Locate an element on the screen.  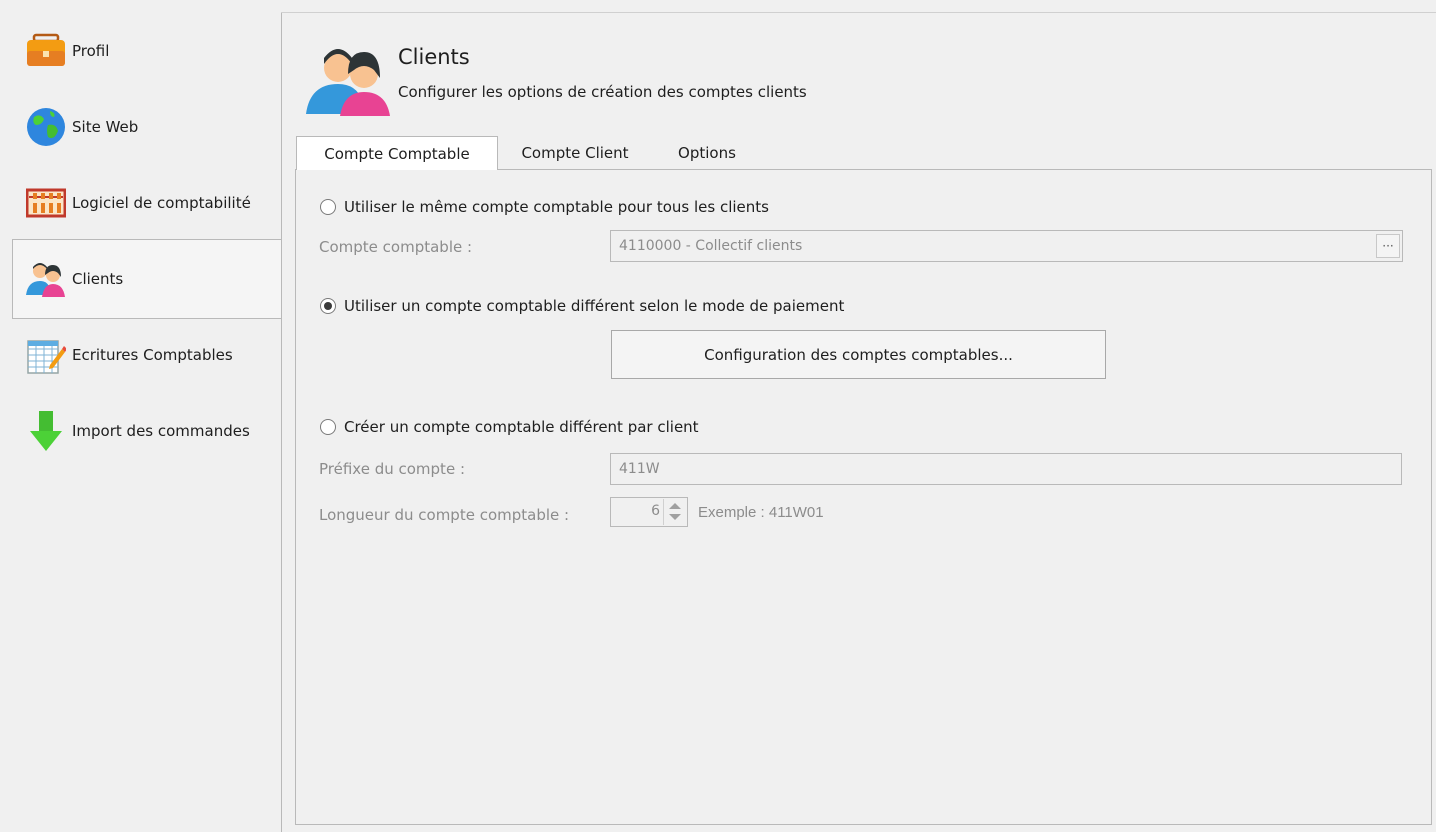
sidebar-divider is located at coordinates (281, 422).